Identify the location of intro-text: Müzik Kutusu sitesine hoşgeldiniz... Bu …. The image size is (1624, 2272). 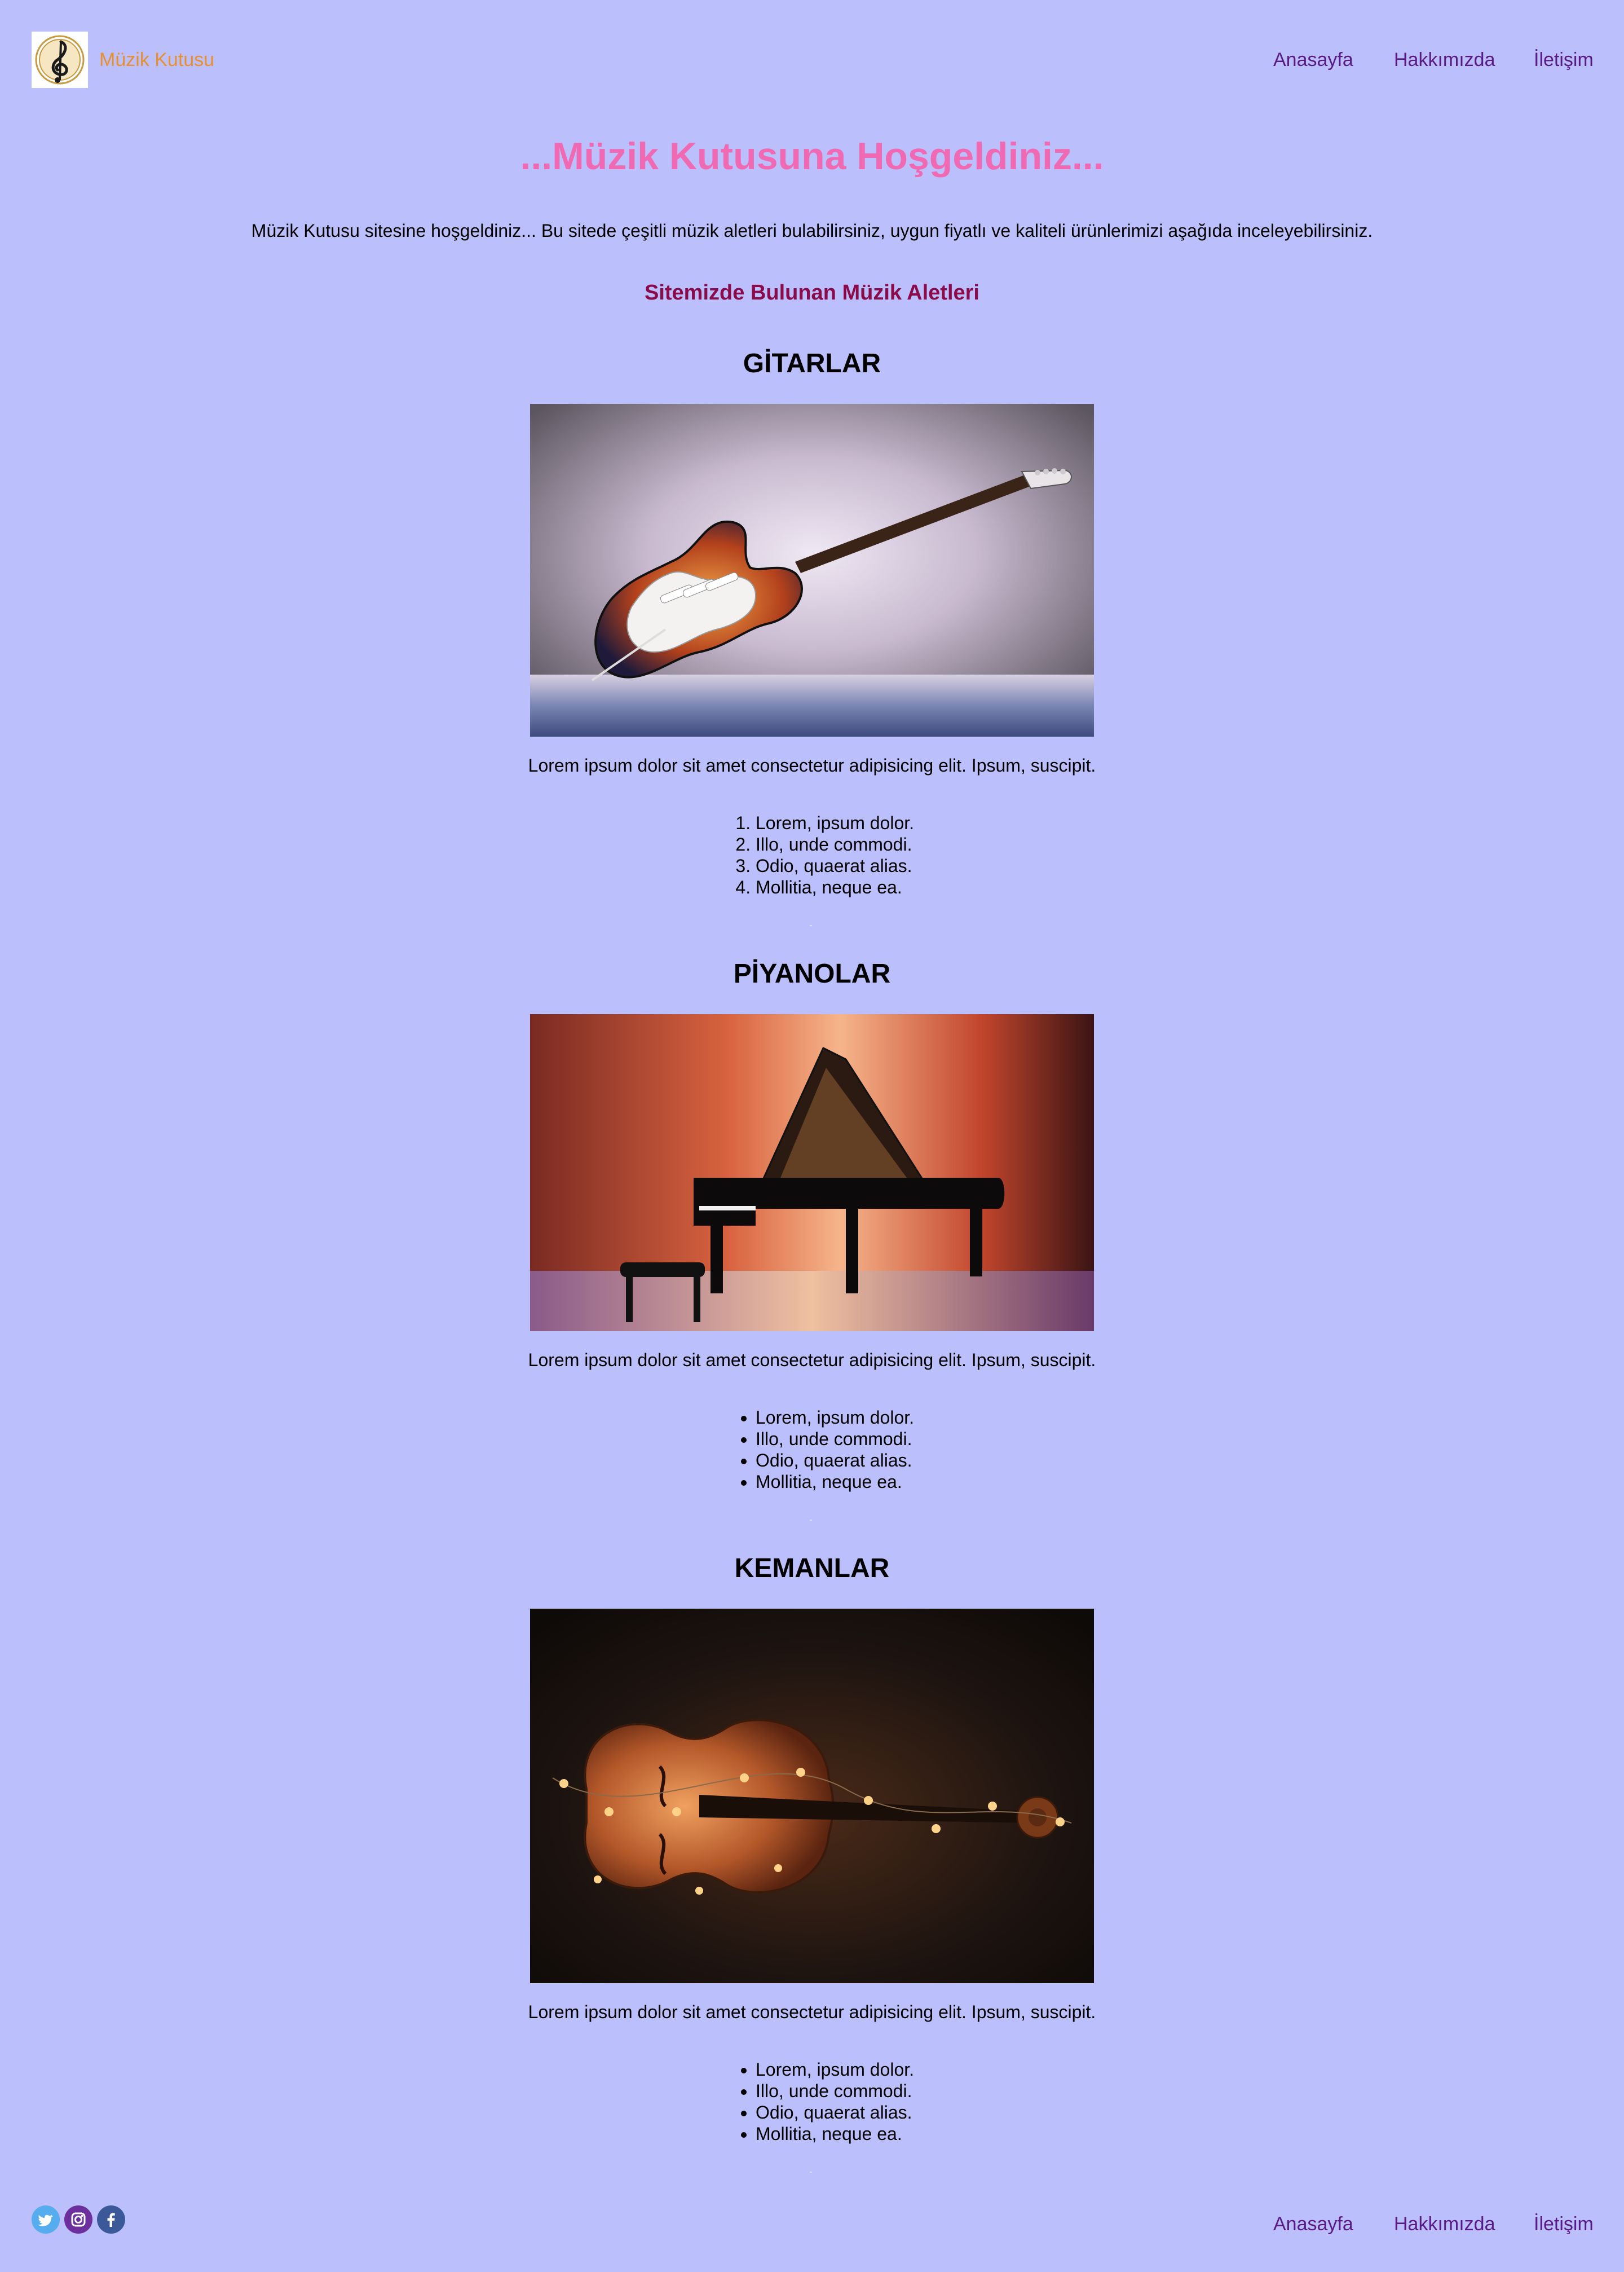
(812, 231).